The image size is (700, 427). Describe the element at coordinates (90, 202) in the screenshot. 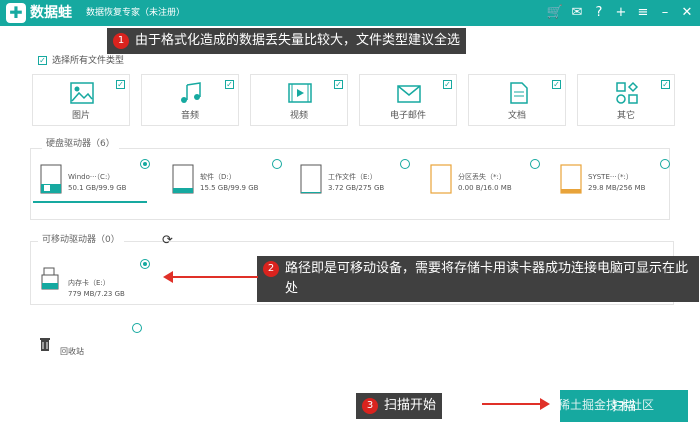

I see `drive-selected-indicator` at that location.